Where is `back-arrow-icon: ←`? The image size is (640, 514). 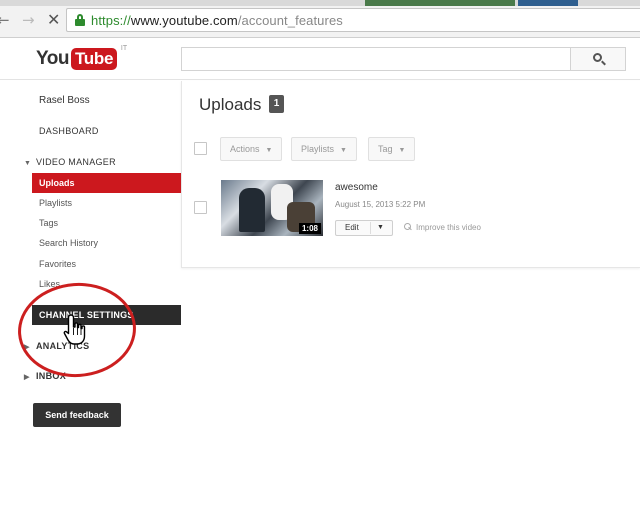
back-arrow-icon: ← is located at coordinates (5, 20).